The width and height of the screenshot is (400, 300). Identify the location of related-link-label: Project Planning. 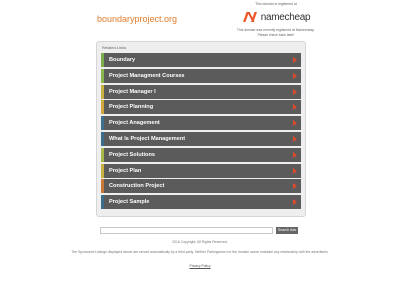
(131, 107).